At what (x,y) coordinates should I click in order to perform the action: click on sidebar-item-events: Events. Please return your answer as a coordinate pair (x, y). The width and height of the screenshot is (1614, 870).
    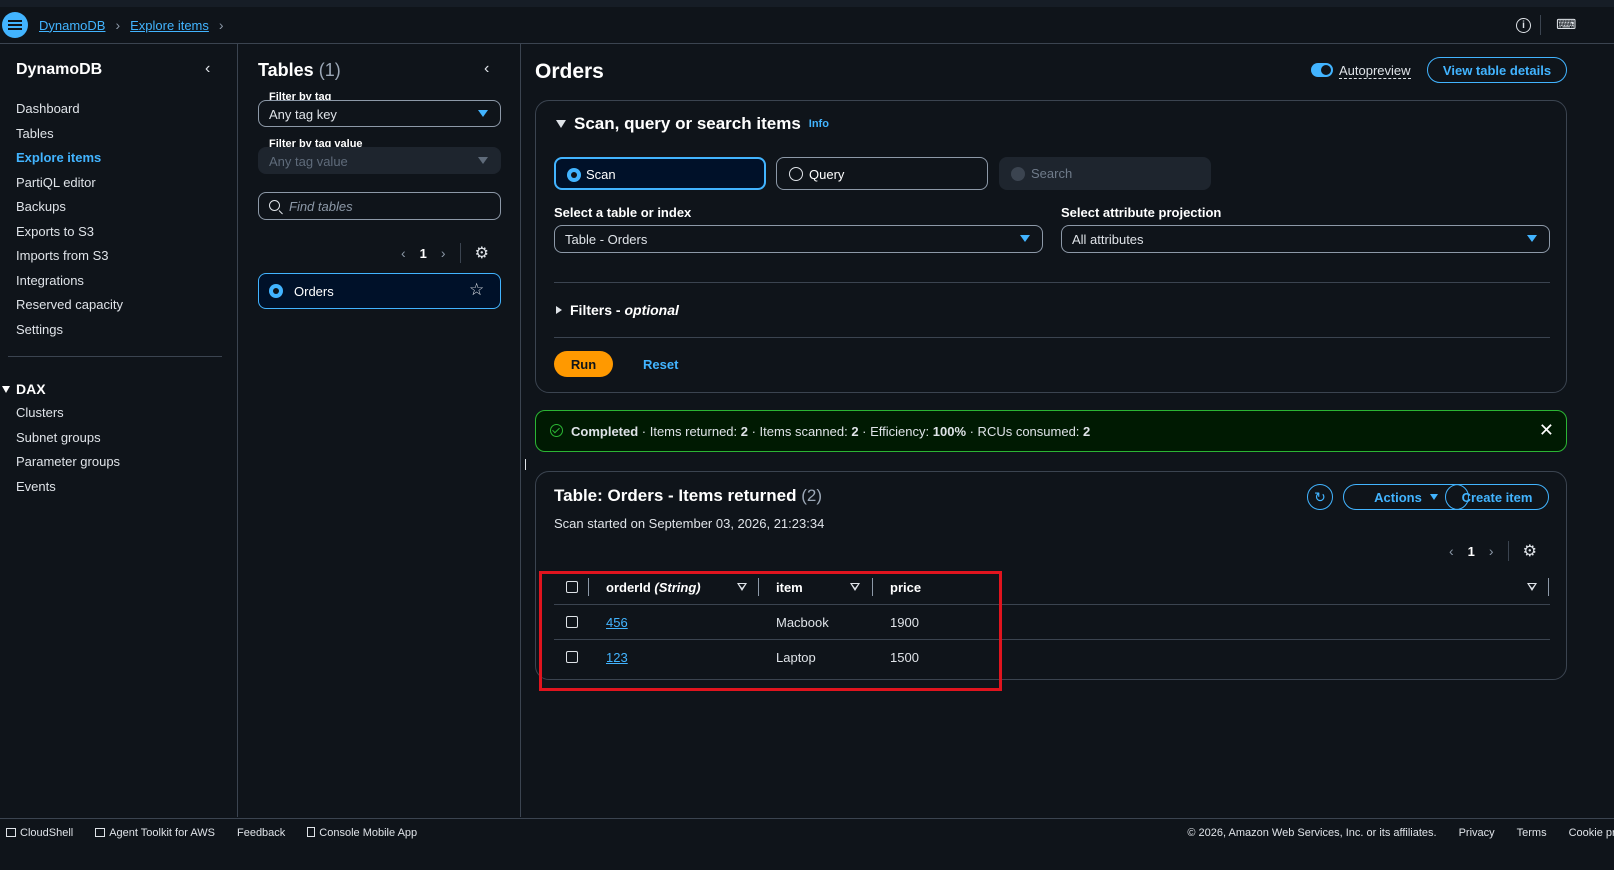
    Looking at the image, I should click on (68, 487).